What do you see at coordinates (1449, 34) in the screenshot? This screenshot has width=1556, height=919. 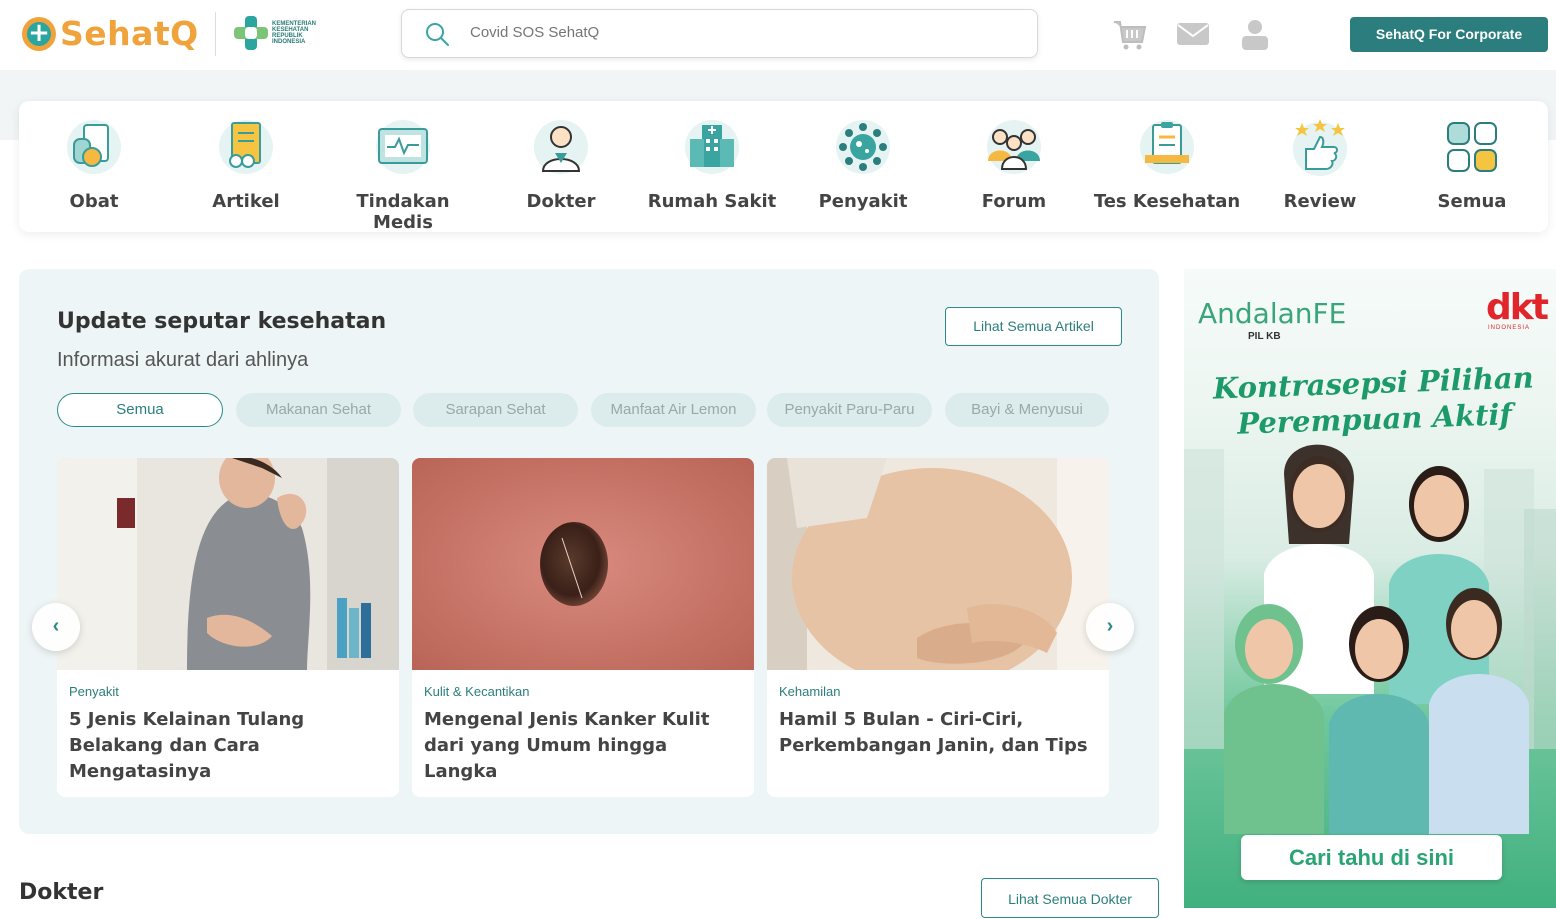 I see `corporate-button: SehatQ For Corporate` at bounding box center [1449, 34].